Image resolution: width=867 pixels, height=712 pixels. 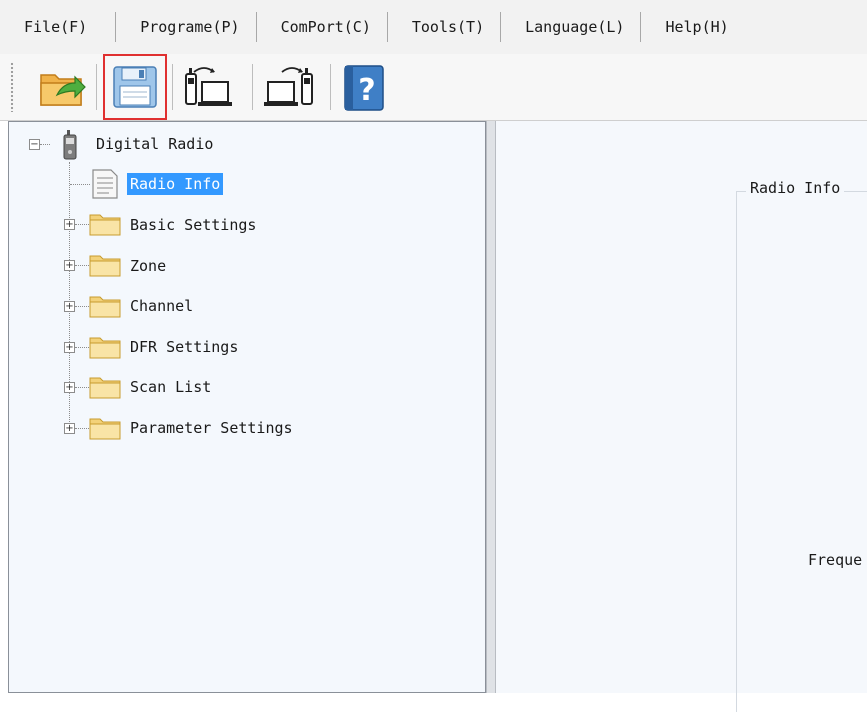 What do you see at coordinates (186, 27) in the screenshot?
I see `menu-programe: Programe(P)` at bounding box center [186, 27].